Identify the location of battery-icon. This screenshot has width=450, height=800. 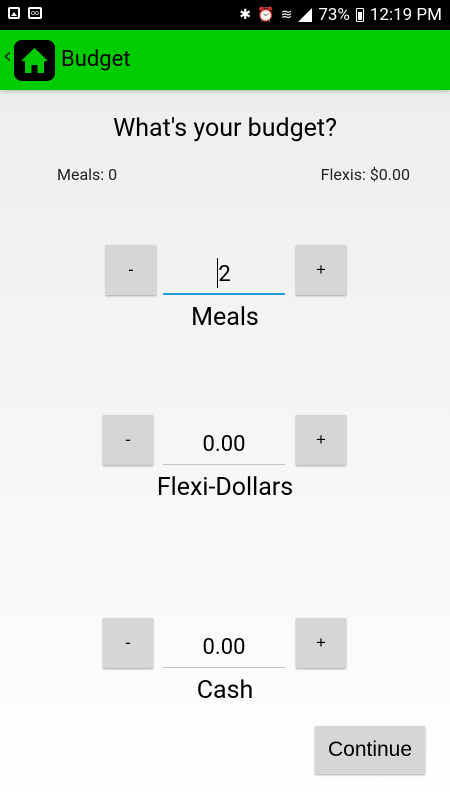
(359, 15).